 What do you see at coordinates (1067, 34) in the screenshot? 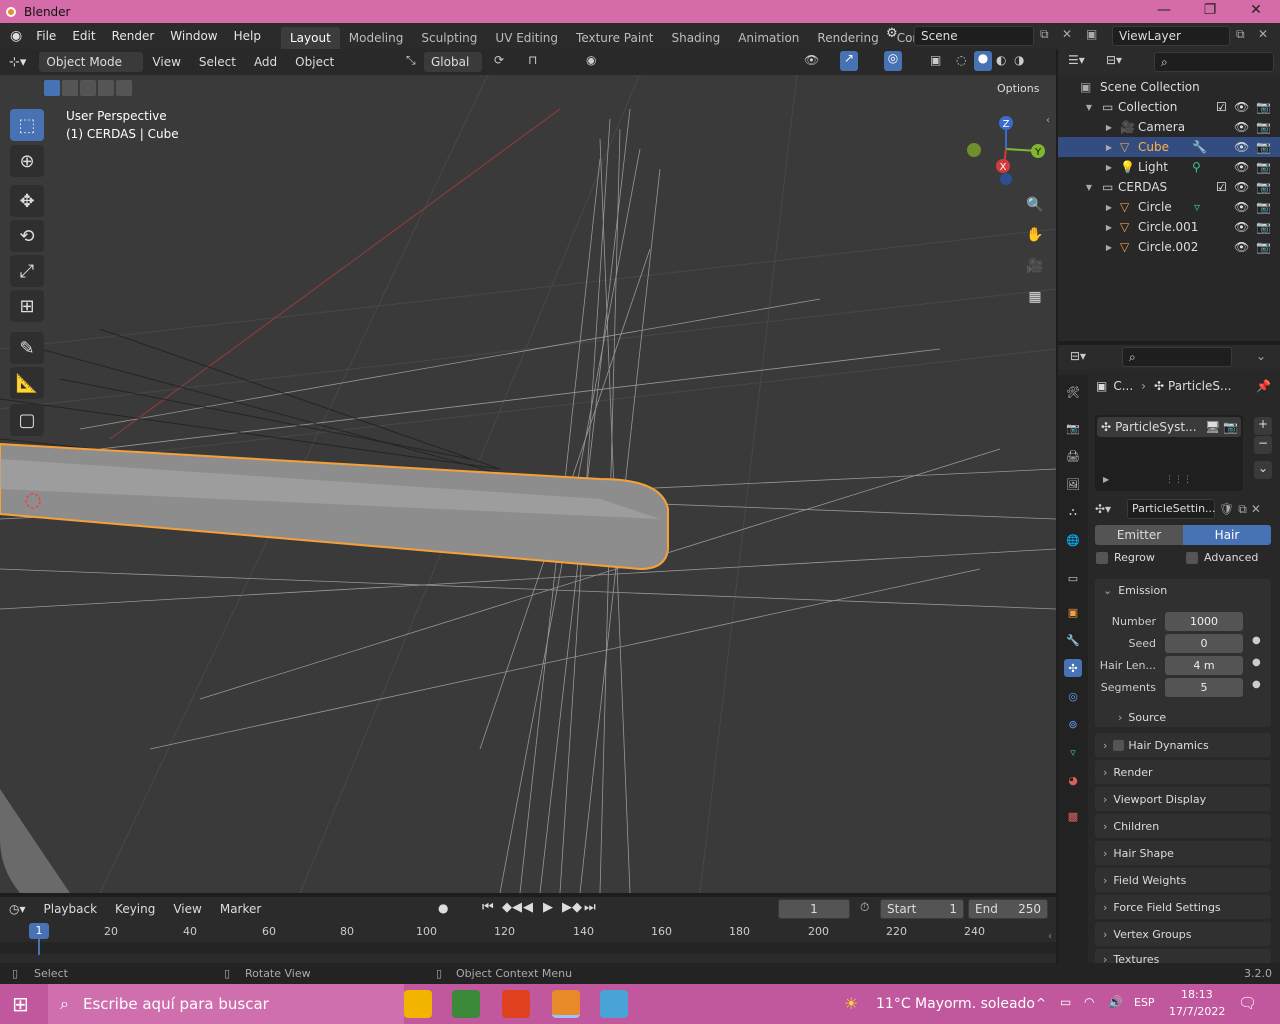
I see `delete-scene-icon: ✕` at bounding box center [1067, 34].